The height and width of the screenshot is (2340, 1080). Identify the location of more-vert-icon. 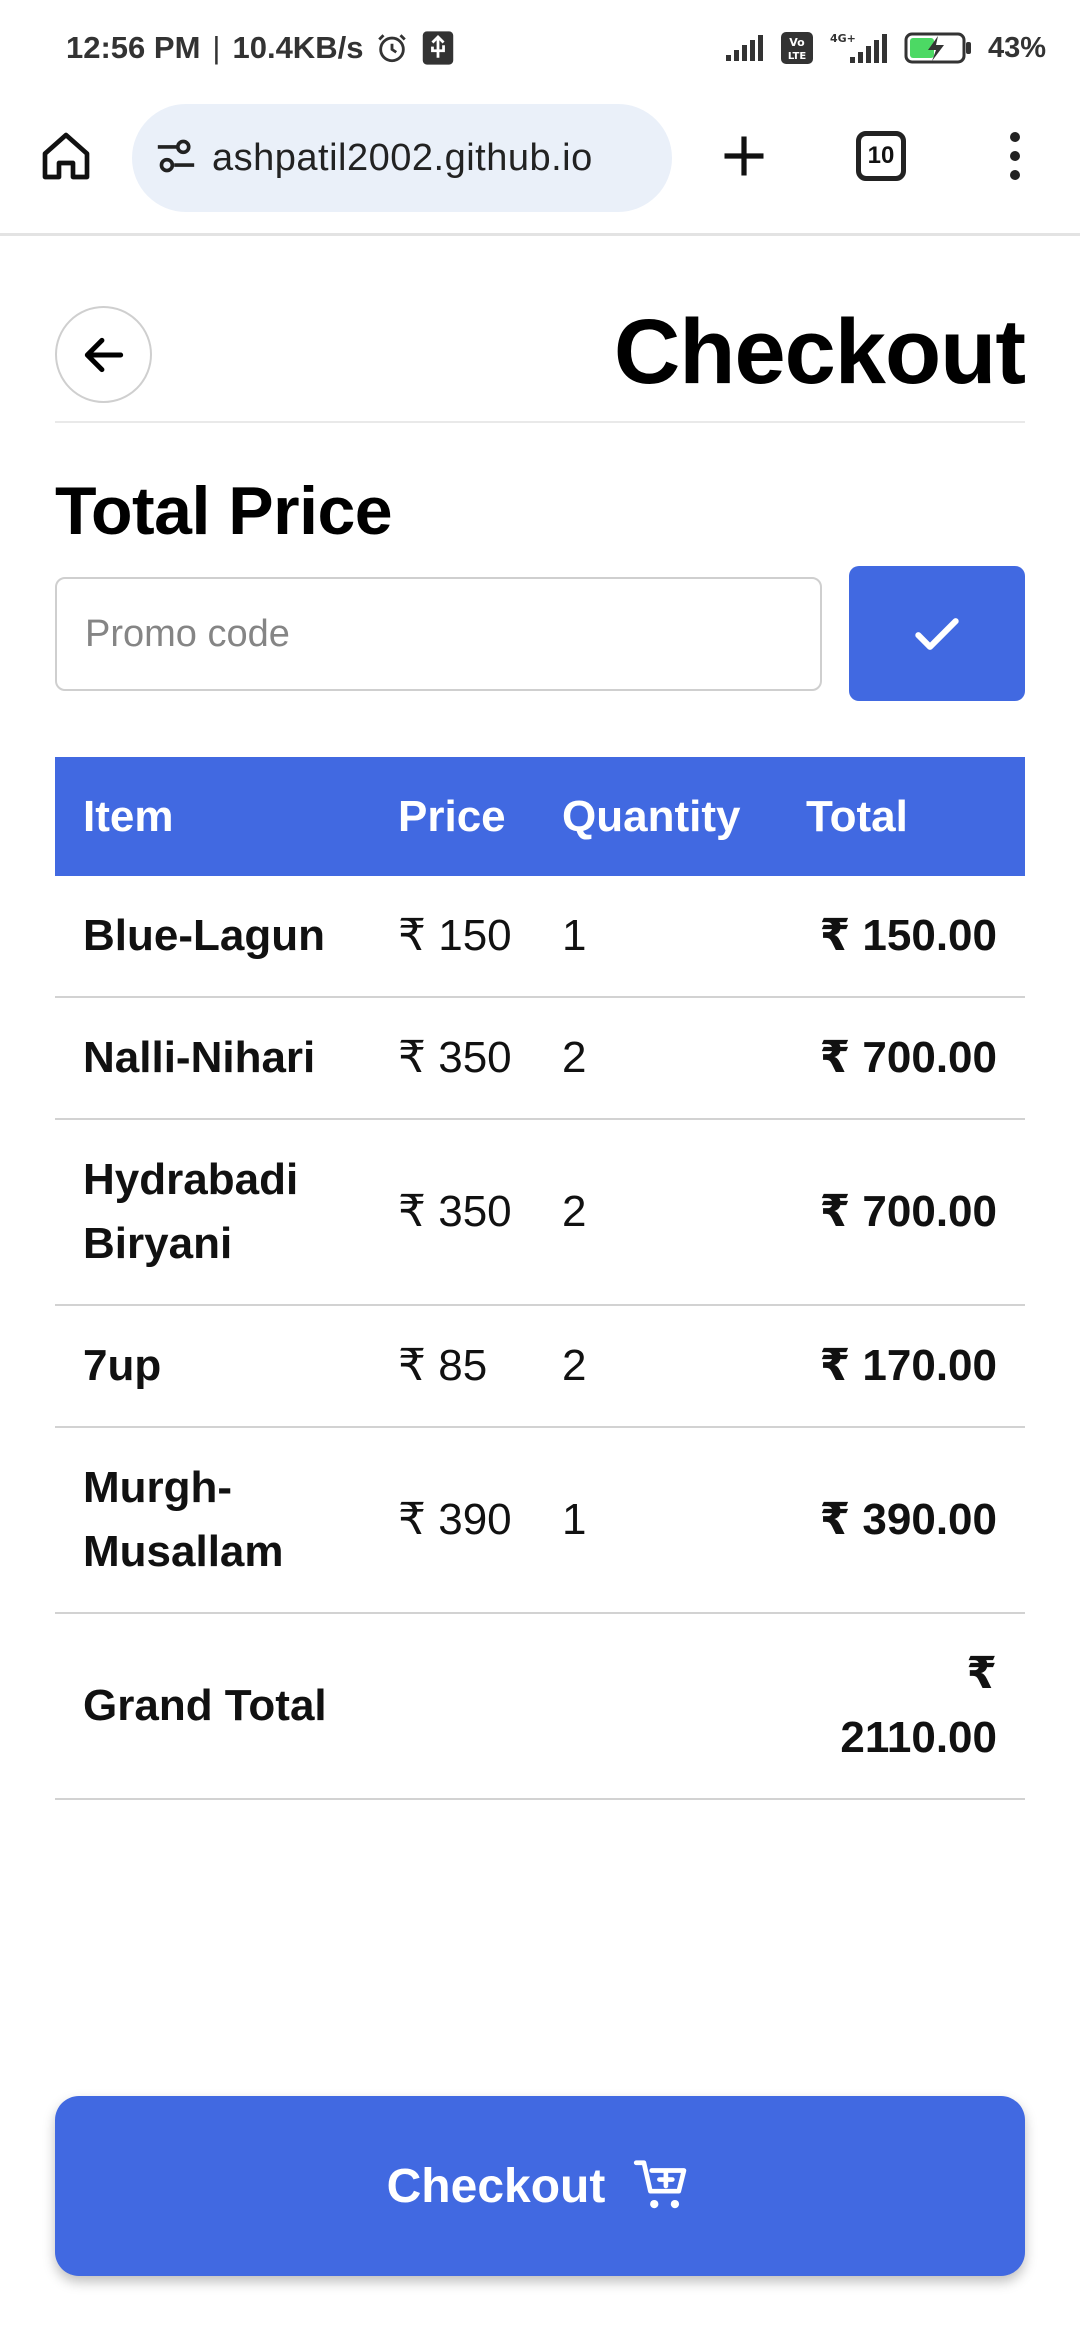
(1015, 156).